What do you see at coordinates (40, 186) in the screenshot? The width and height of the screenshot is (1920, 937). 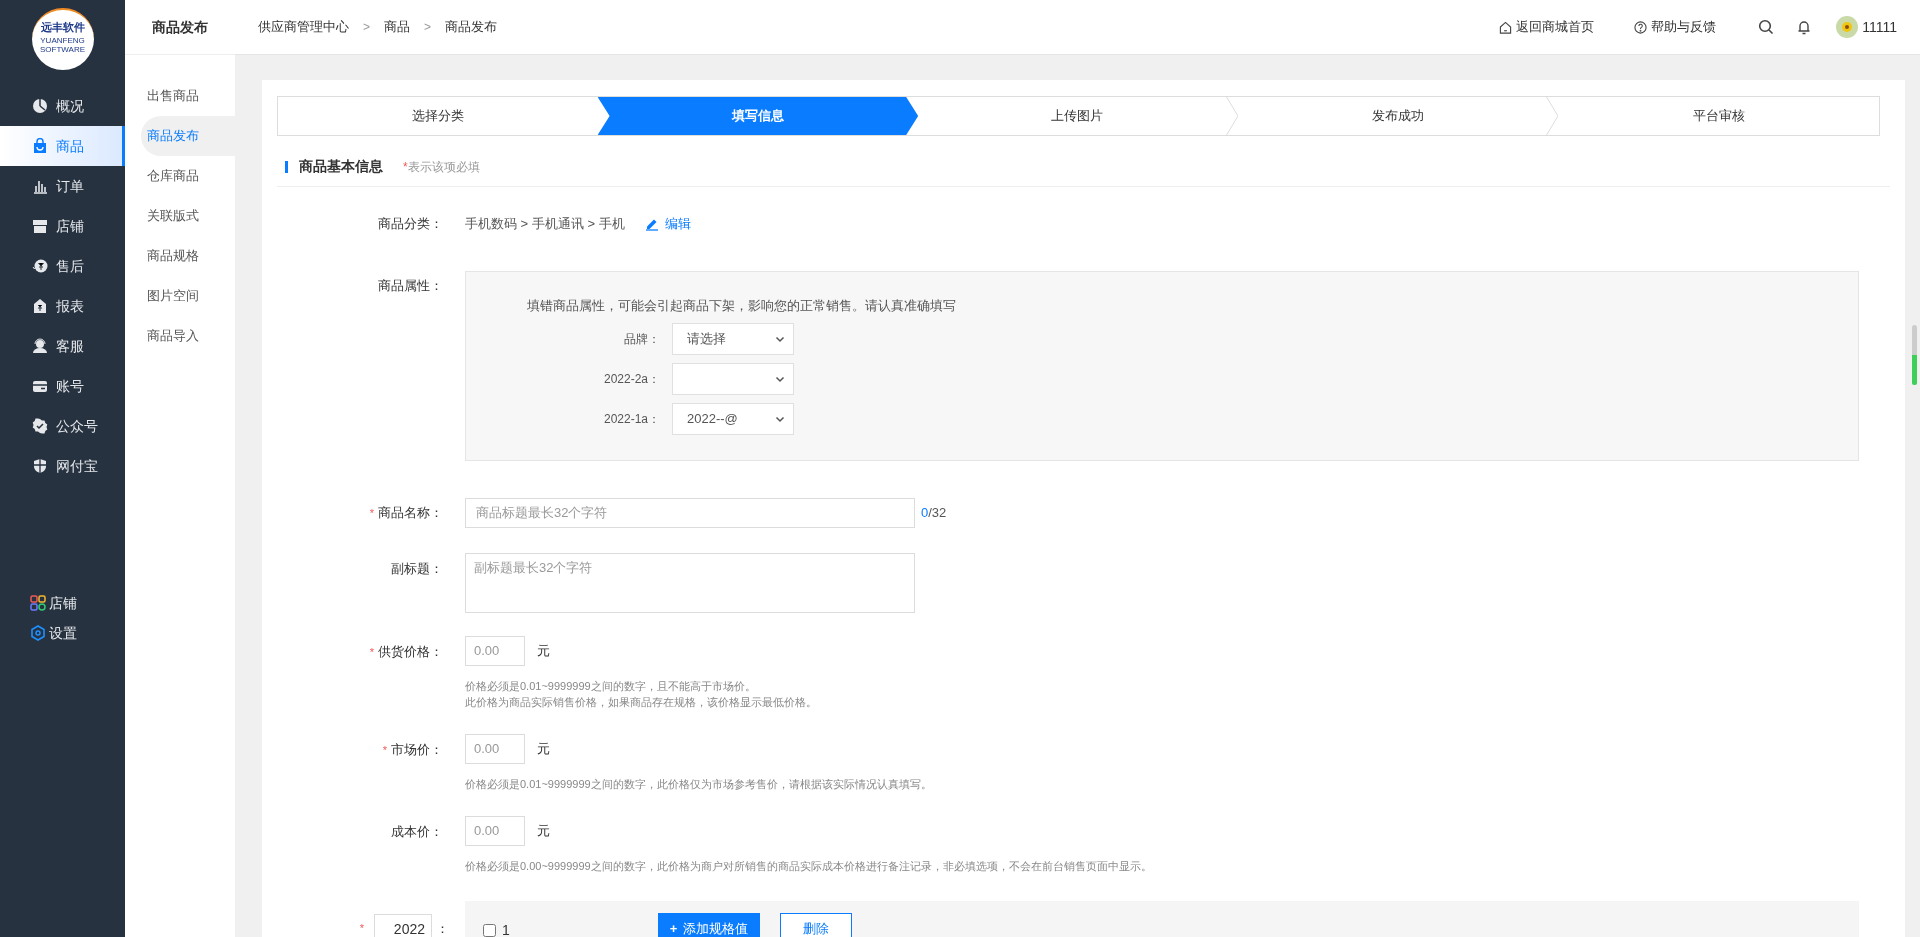 I see `bar-chart-icon` at bounding box center [40, 186].